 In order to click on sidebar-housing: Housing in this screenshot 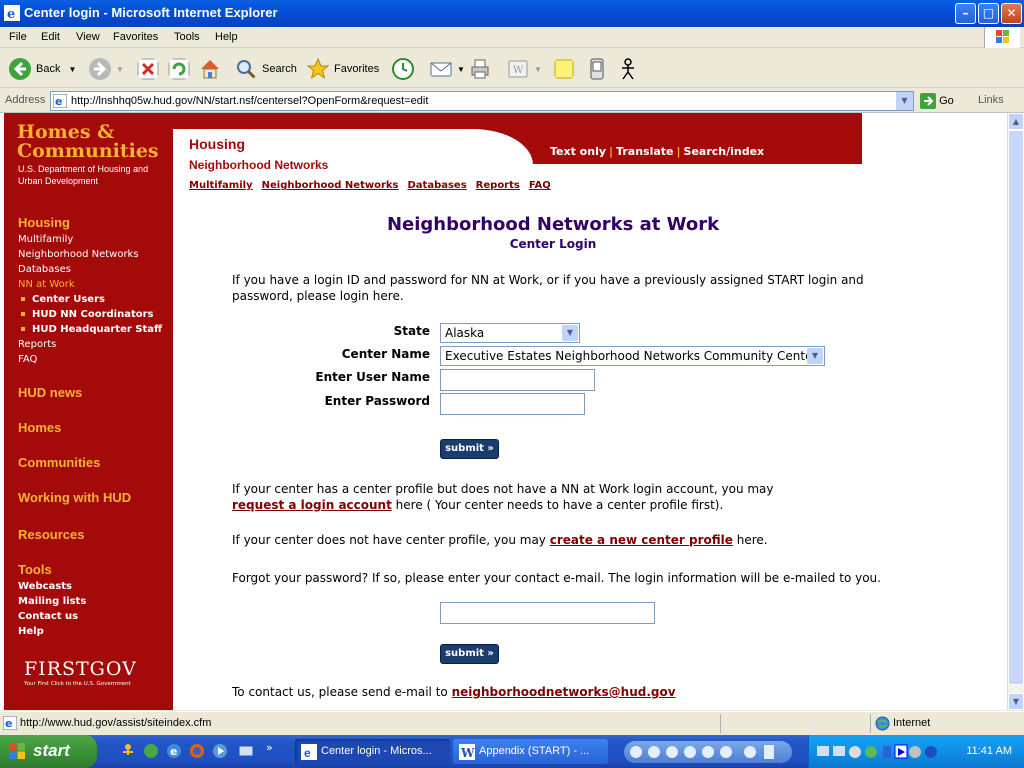, I will do `click(44, 222)`.